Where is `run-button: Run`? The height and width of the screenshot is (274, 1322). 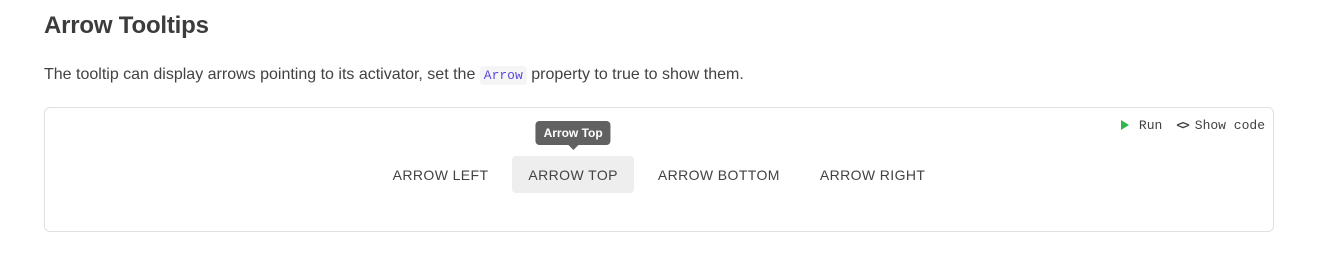 run-button: Run is located at coordinates (1141, 125).